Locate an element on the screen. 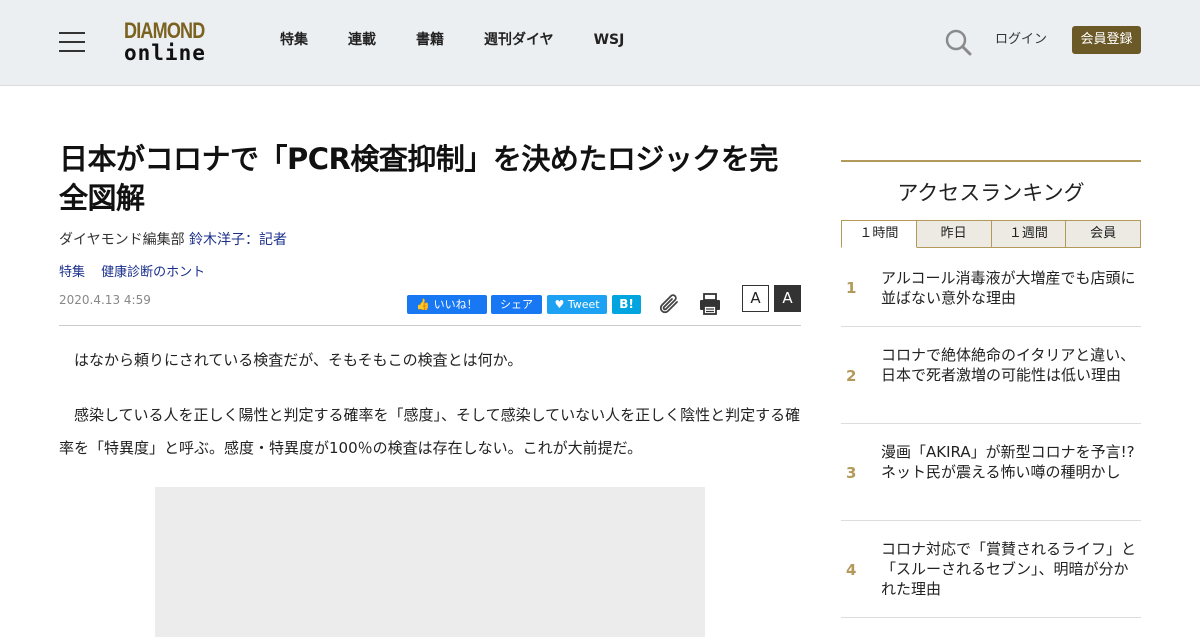 Image resolution: width=1200 pixels, height=637 pixels. font-size-large-button: A is located at coordinates (787, 298).